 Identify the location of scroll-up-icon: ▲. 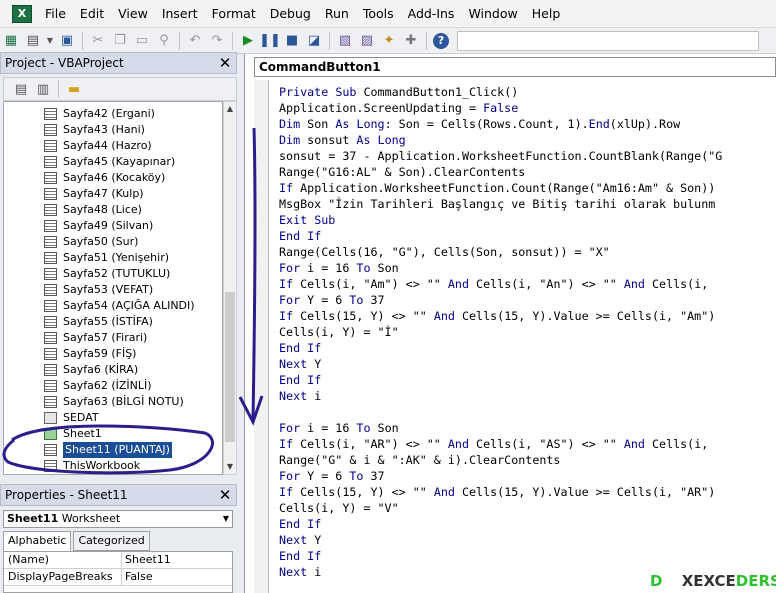
(230, 109).